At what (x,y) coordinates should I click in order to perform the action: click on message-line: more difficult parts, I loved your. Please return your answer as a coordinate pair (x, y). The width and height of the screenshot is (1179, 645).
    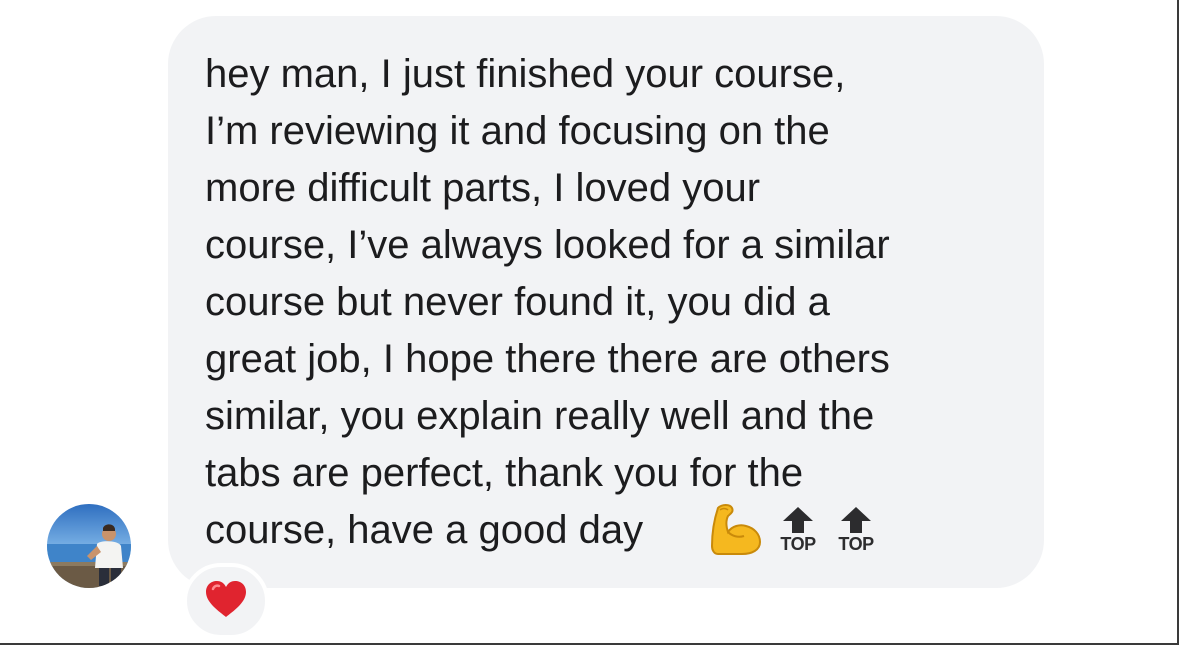
    Looking at the image, I should click on (483, 188).